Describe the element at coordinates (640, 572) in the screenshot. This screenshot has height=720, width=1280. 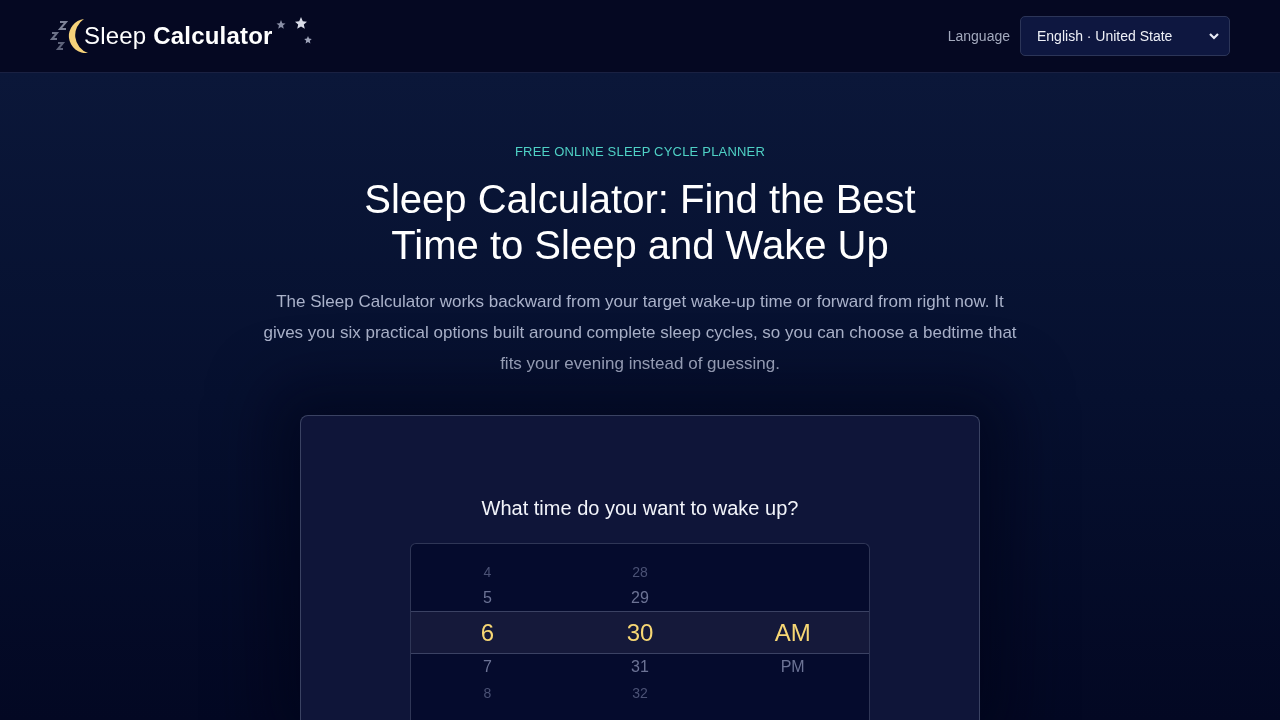
I see `picker-option: 28` at that location.